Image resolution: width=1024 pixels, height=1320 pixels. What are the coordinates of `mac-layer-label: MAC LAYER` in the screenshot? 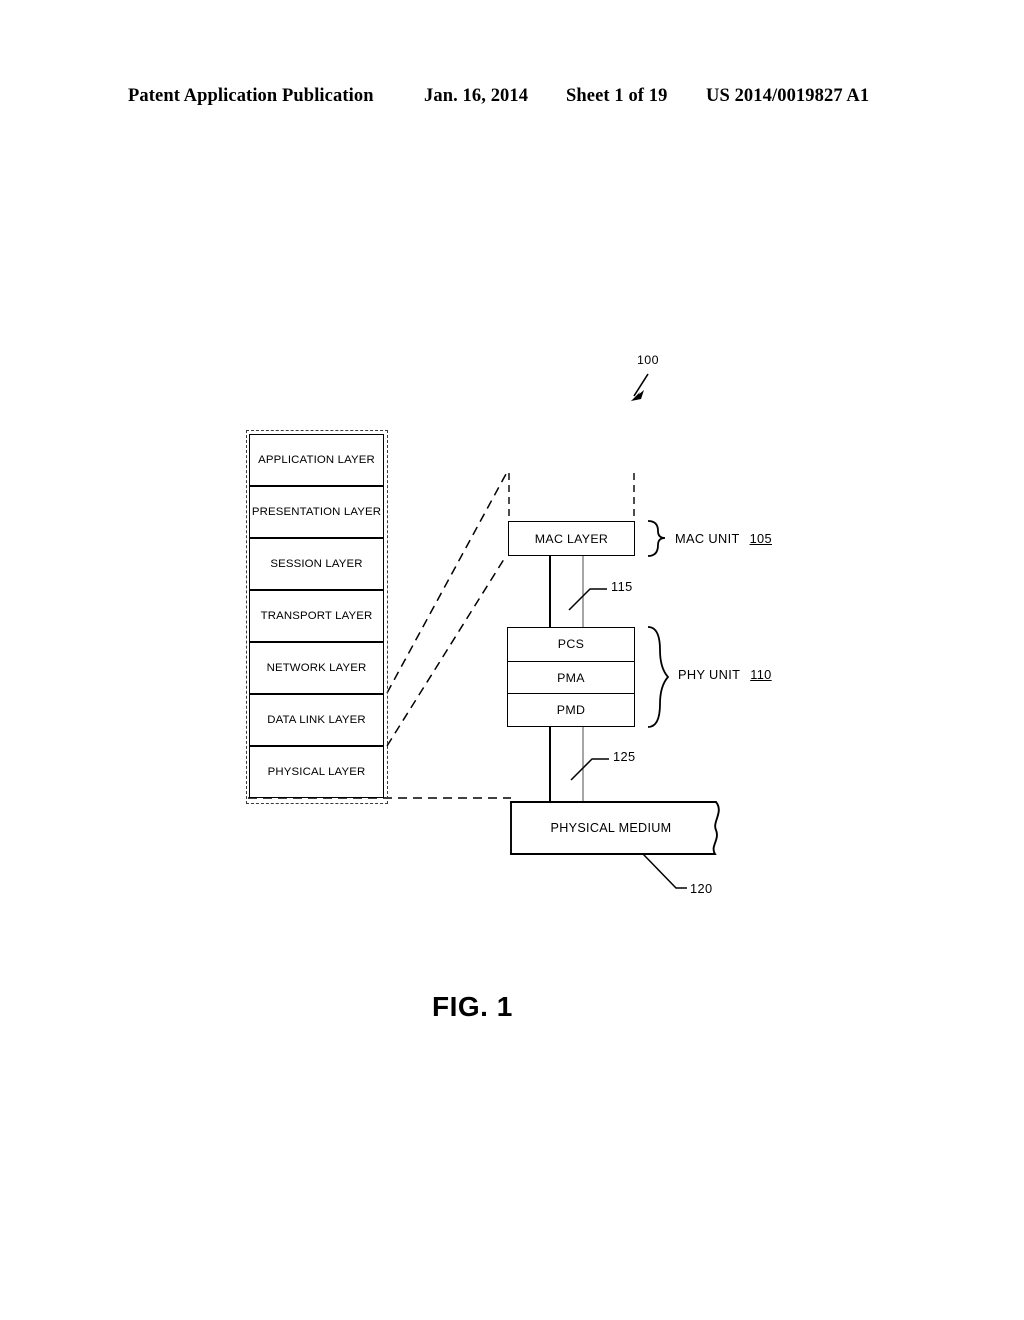 It's located at (571, 538).